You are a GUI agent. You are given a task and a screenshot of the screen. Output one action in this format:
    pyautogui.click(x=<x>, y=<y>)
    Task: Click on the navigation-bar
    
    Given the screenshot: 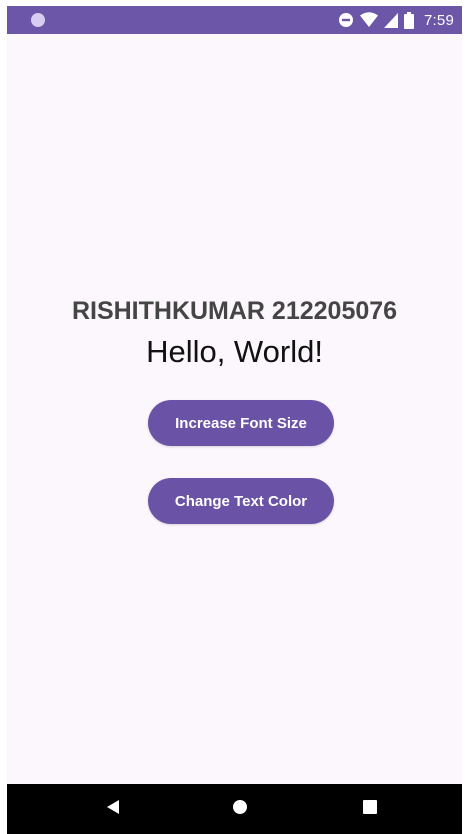 What is the action you would take?
    pyautogui.click(x=234, y=809)
    